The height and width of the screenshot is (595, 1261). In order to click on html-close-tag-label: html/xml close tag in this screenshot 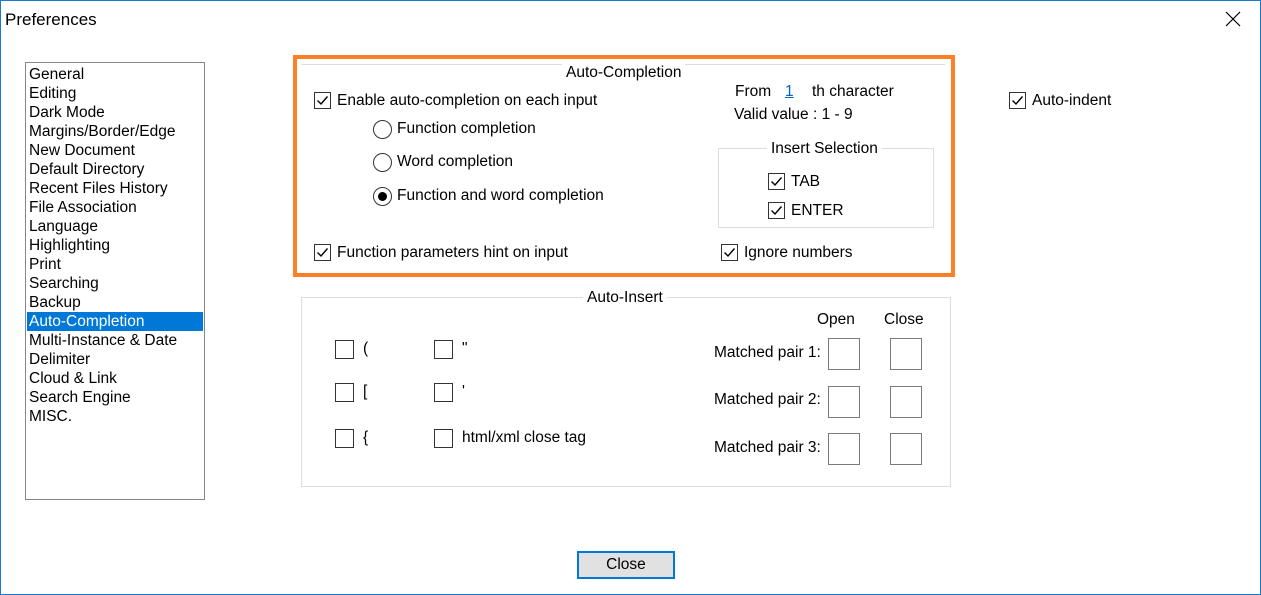, I will do `click(524, 437)`.